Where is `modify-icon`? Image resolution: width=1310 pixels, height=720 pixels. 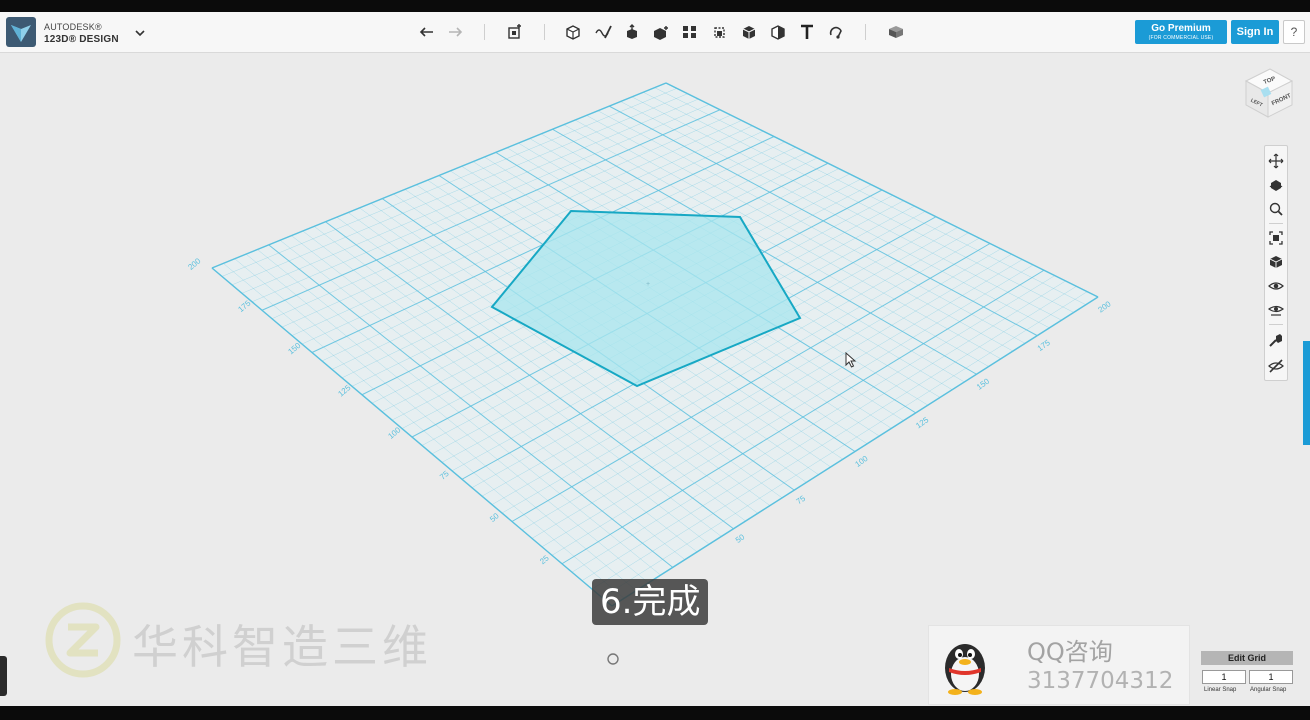
modify-icon is located at coordinates (661, 32).